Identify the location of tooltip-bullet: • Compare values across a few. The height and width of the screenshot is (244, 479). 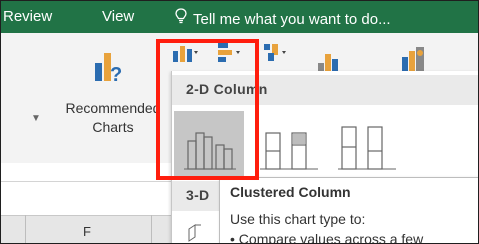
(327, 237).